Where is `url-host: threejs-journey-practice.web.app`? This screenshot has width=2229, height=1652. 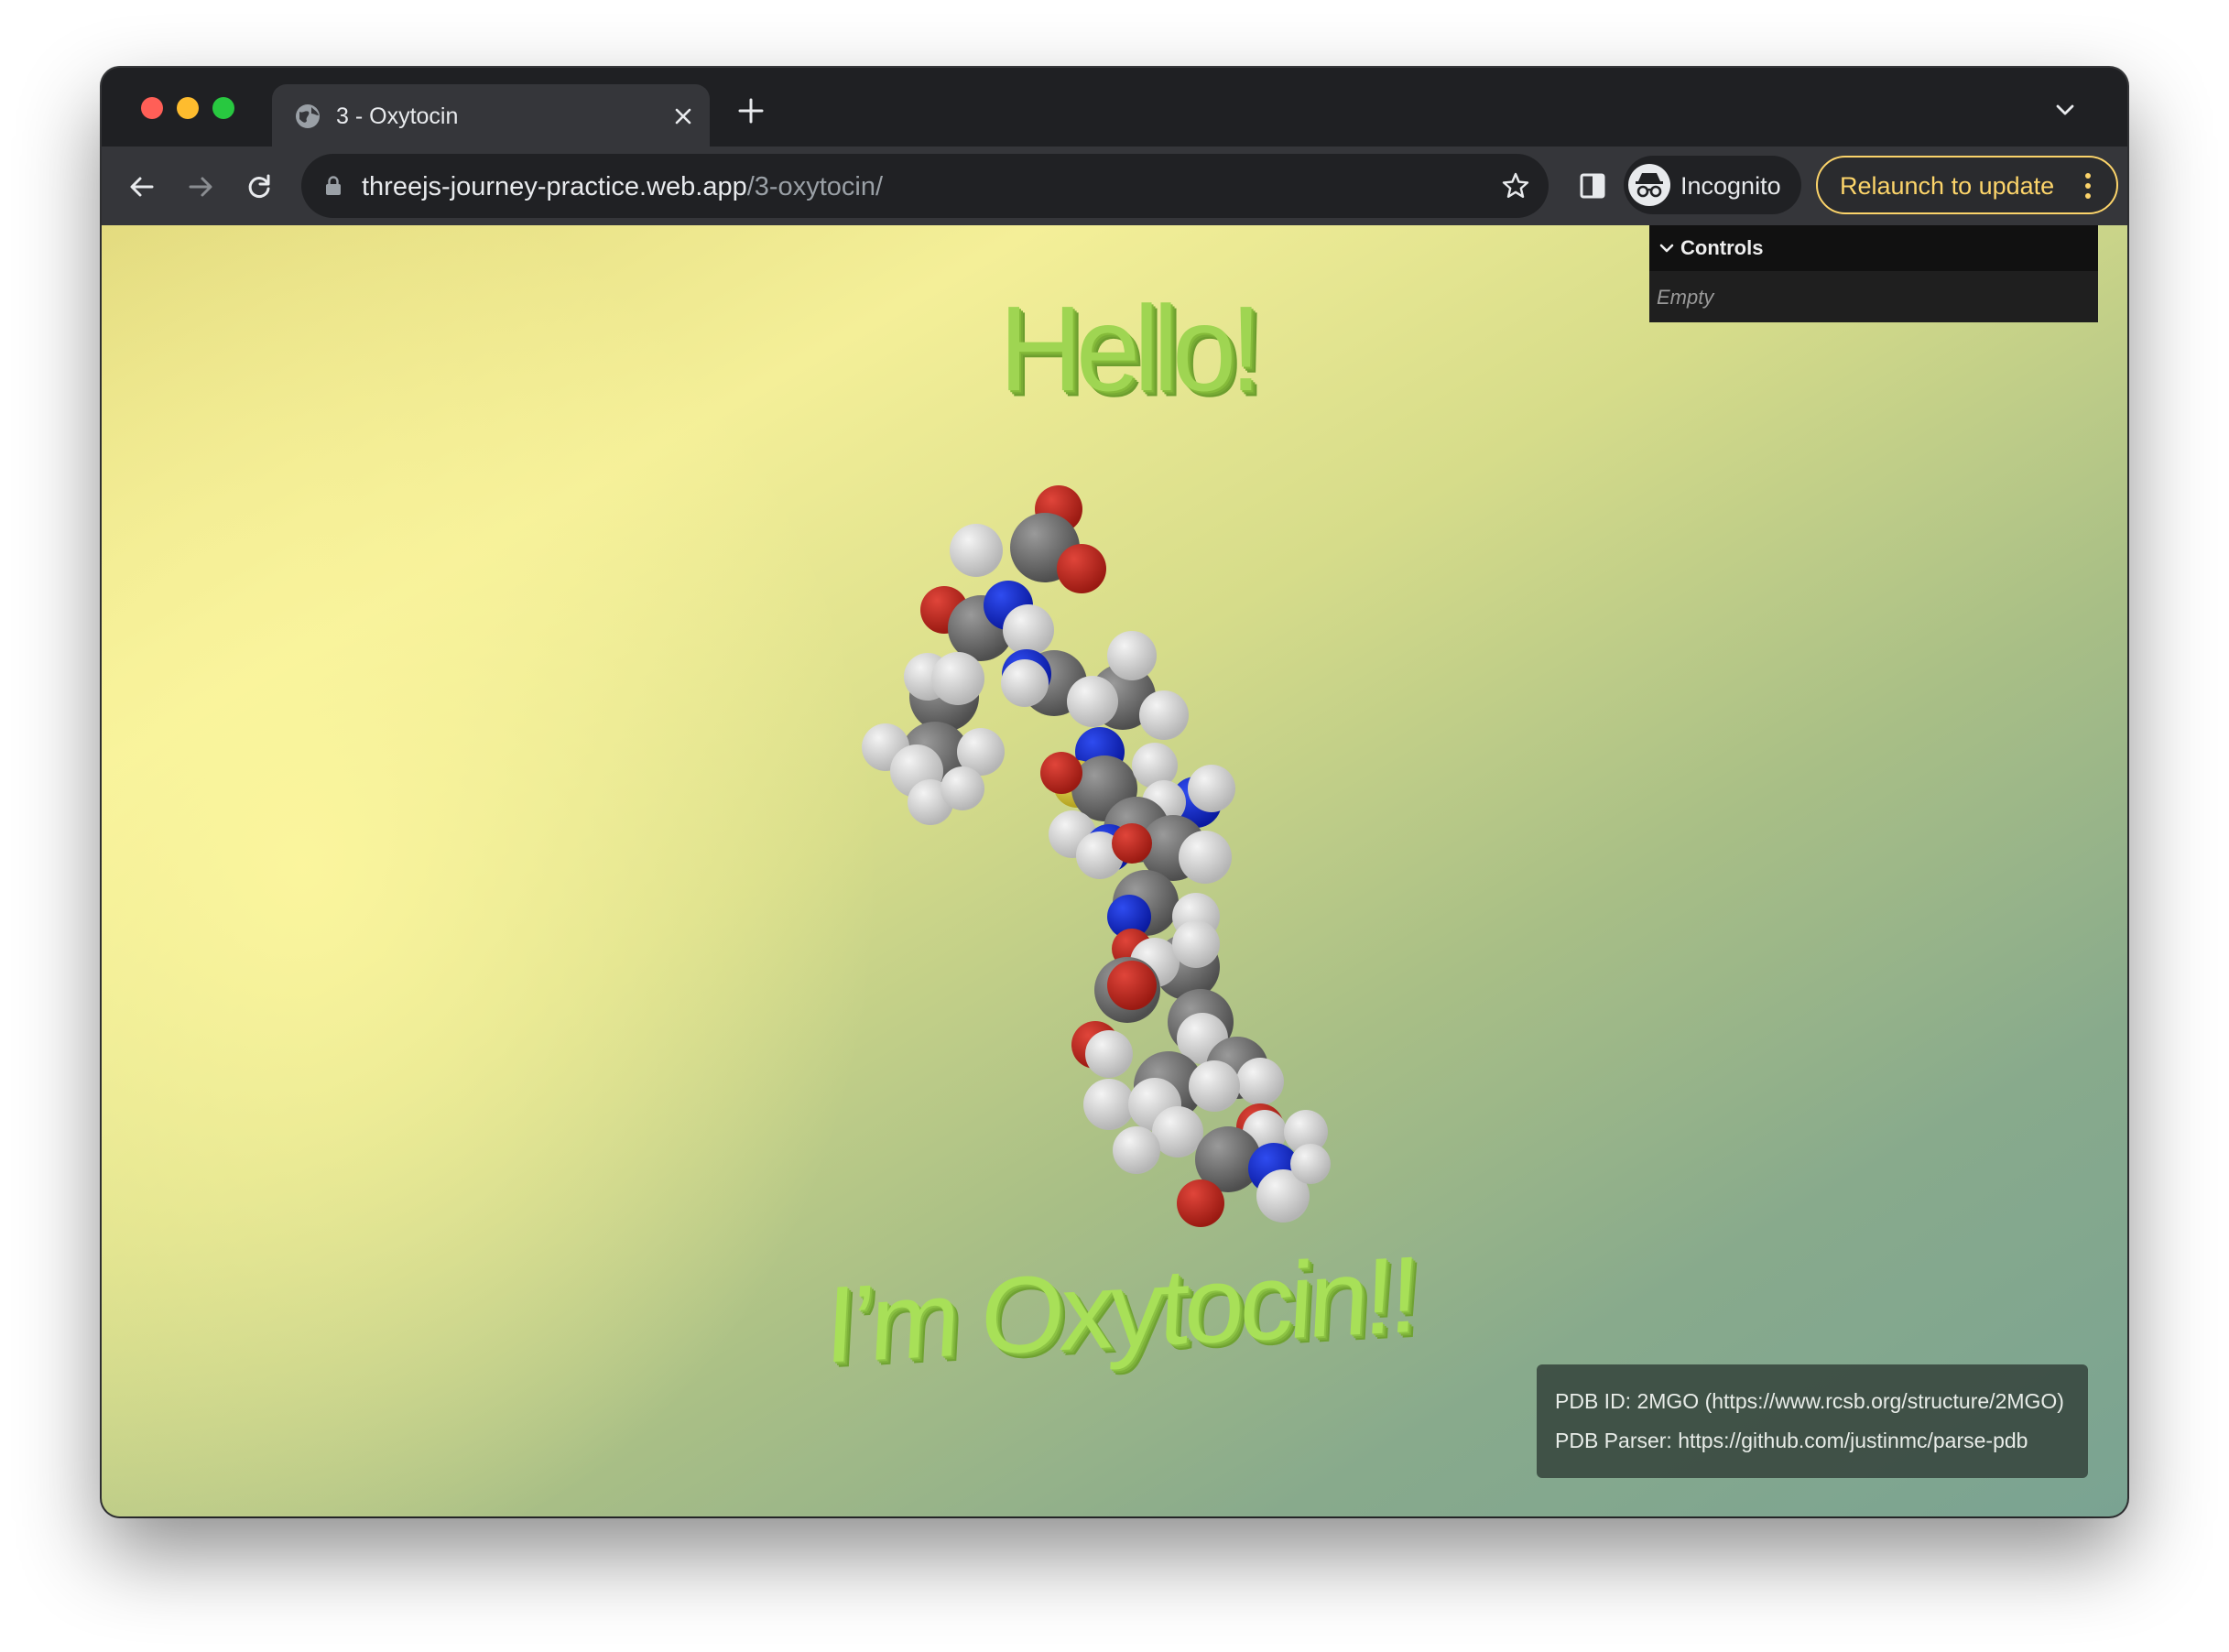 url-host: threejs-journey-practice.web.app is located at coordinates (554, 187).